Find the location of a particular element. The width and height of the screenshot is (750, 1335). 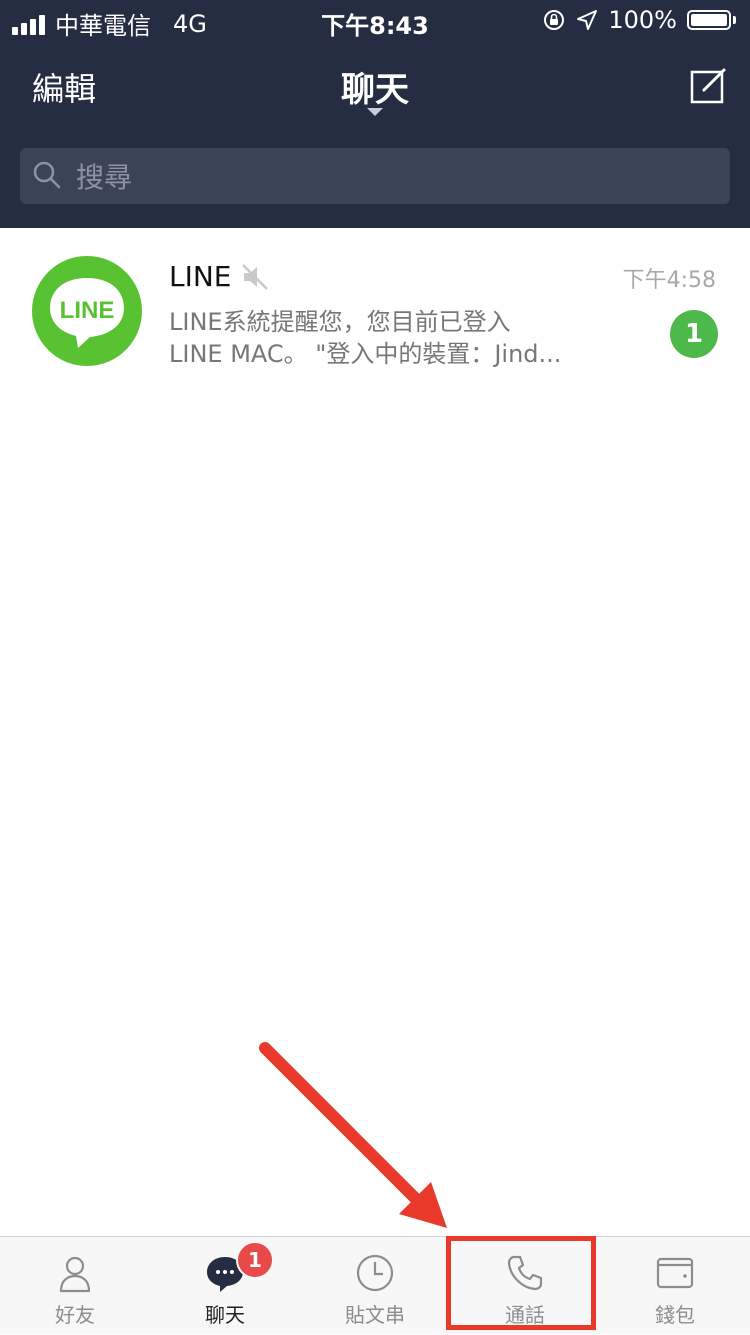

chat-preview-line1: LINE系統提醒您，您目前已登入 is located at coordinates (340, 322).